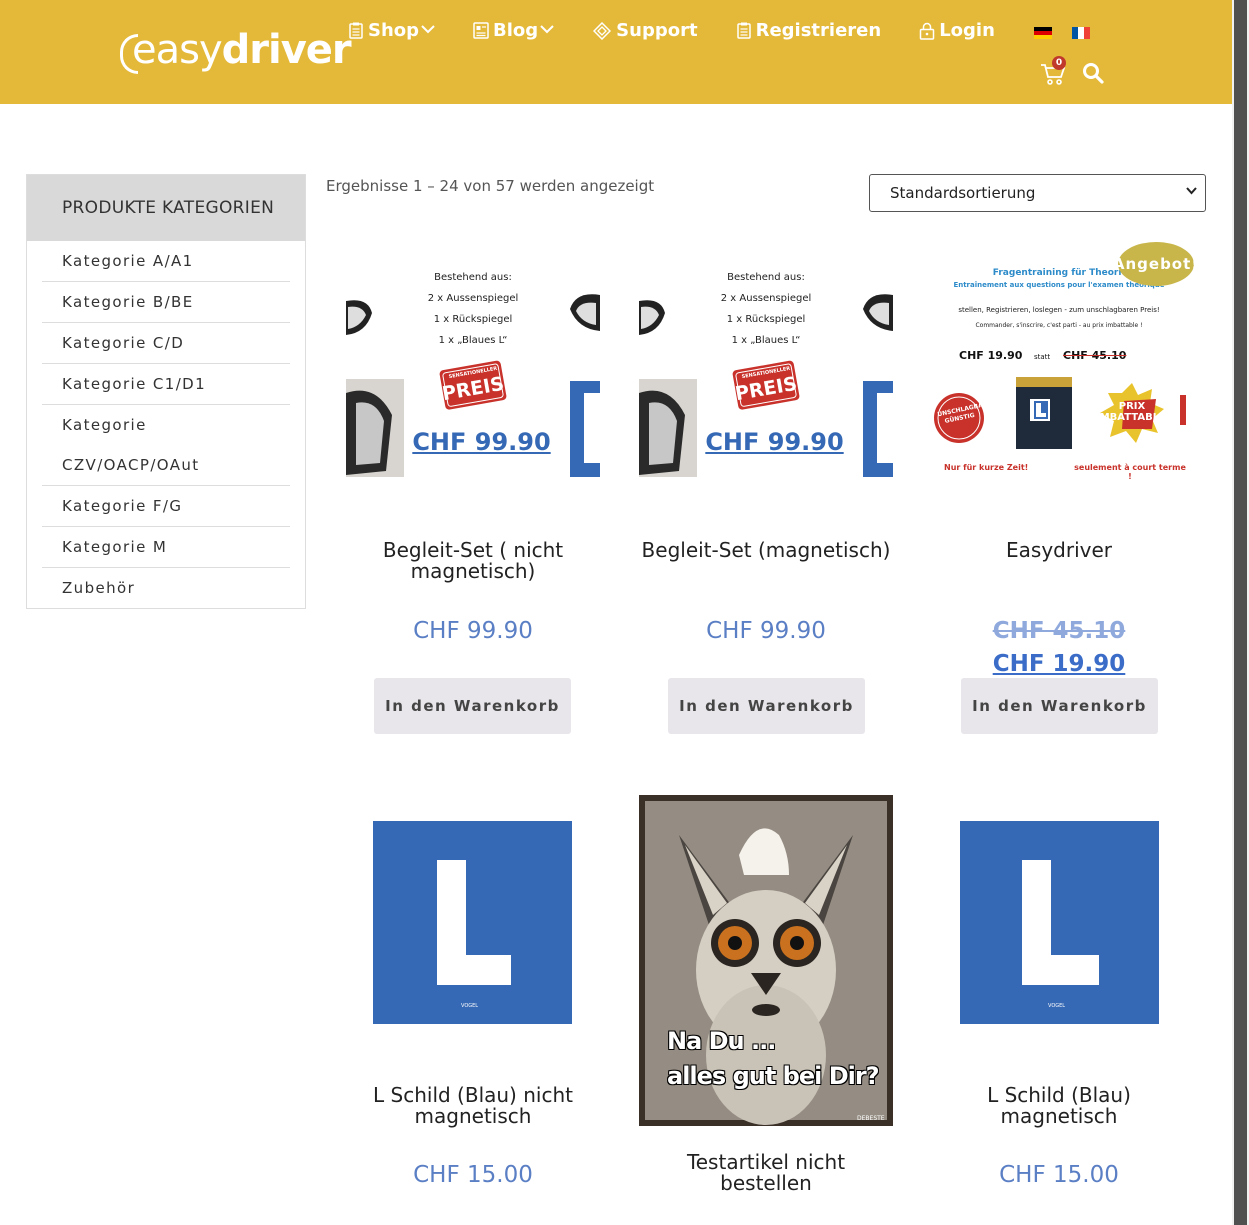 Image resolution: width=1249 pixels, height=1225 pixels. What do you see at coordinates (1095, 355) in the screenshot?
I see `image-old-price: CHF 45.10` at bounding box center [1095, 355].